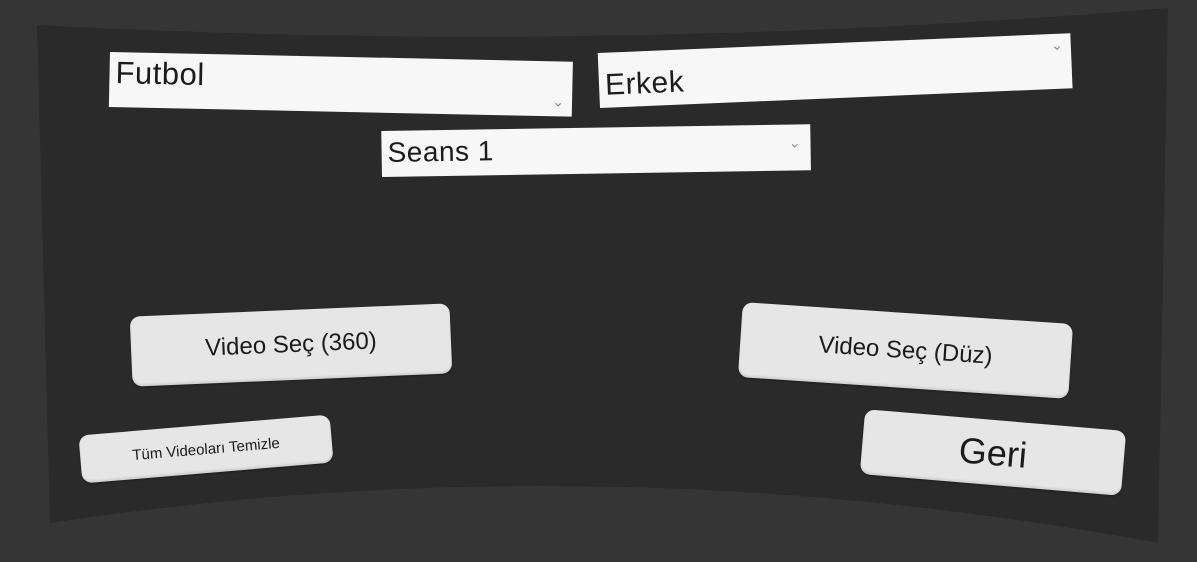 Image resolution: width=1197 pixels, height=562 pixels. I want to click on back-label: Geri, so click(993, 452).